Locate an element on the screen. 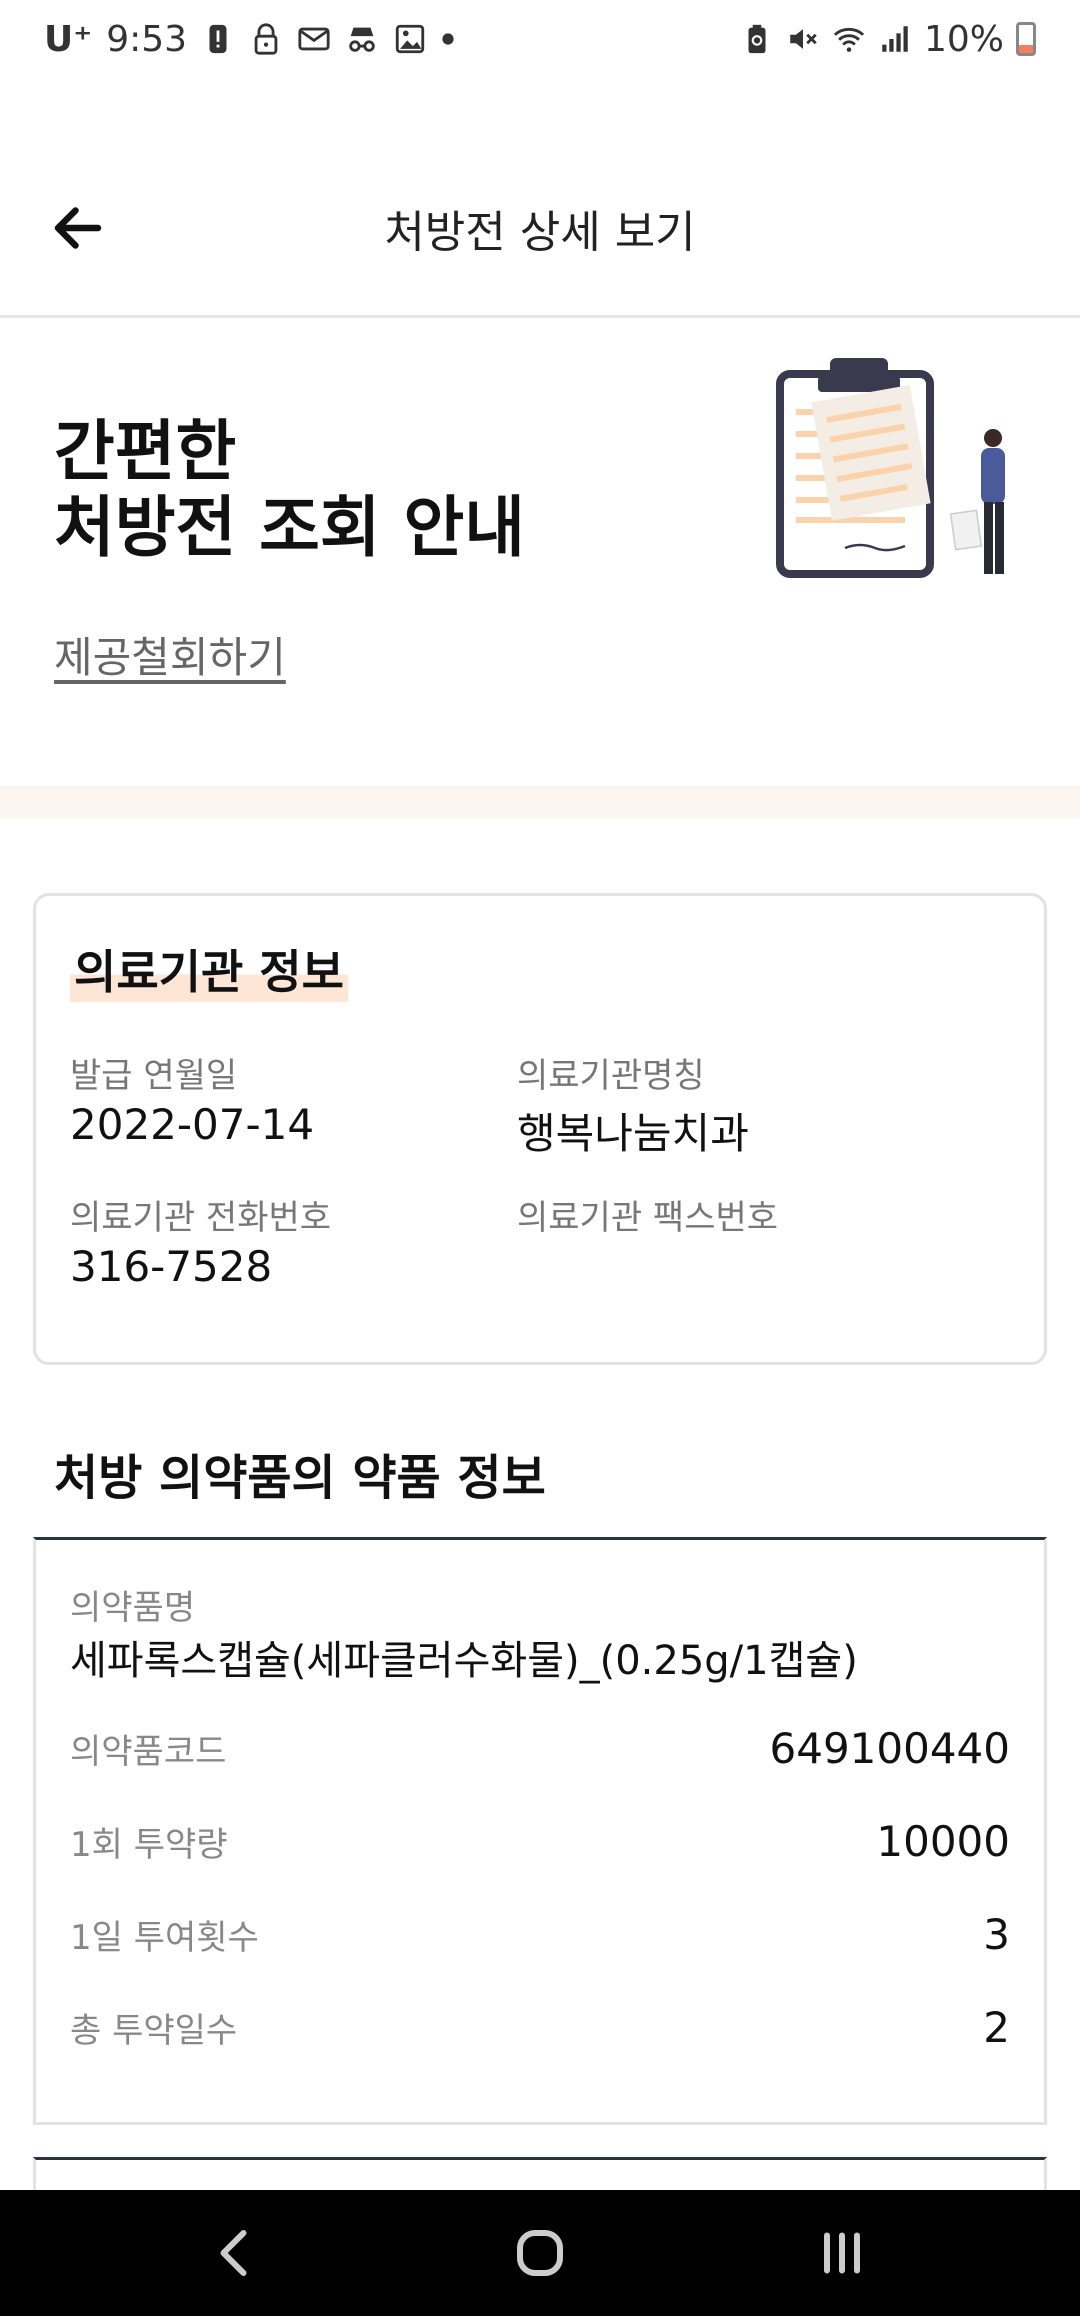 The height and width of the screenshot is (2316, 1080). page-title: 처방전 상세 보기 is located at coordinates (540, 232).